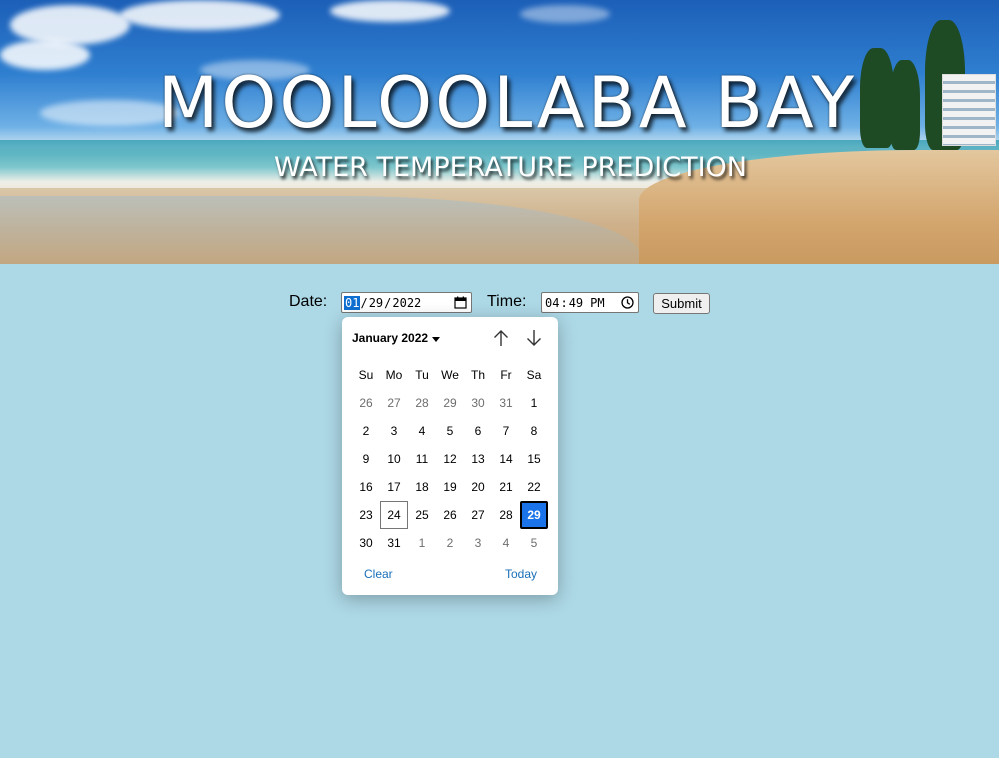 The image size is (999, 758). I want to click on date-day-segment: 29, so click(376, 303).